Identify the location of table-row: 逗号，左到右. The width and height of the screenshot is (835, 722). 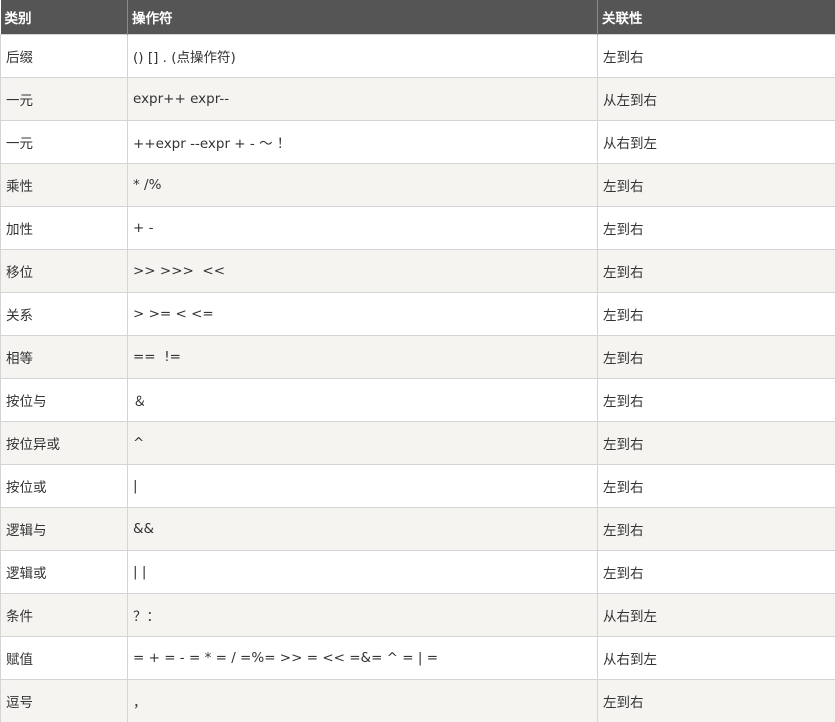
(418, 700).